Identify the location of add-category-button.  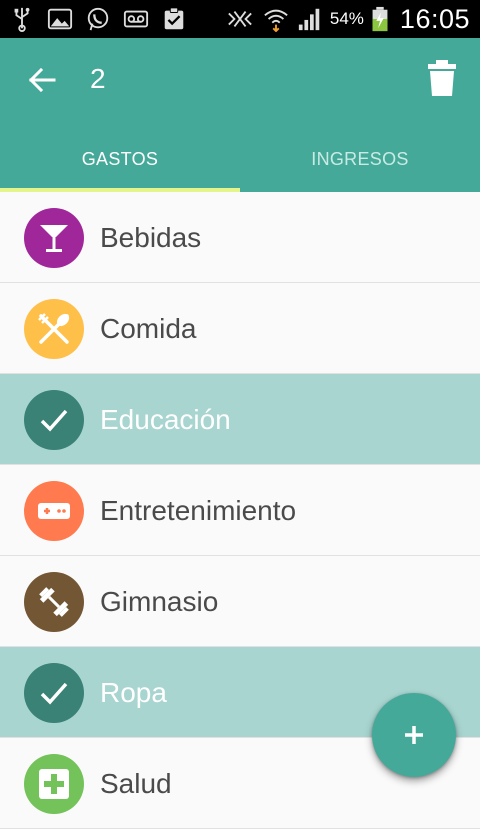
(414, 735).